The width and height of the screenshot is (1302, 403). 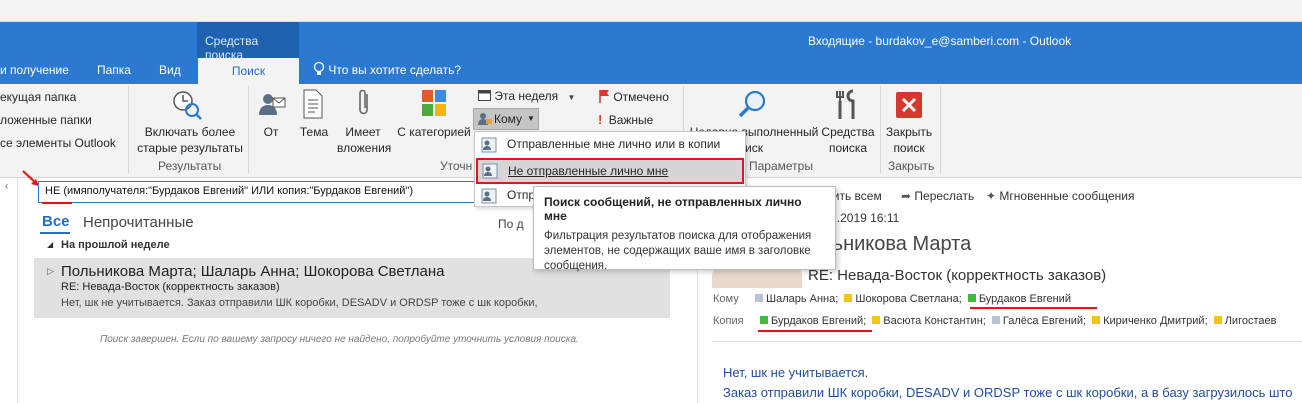 What do you see at coordinates (908, 299) in the screenshot?
I see `to-recipient: Шокорова Светлана;` at bounding box center [908, 299].